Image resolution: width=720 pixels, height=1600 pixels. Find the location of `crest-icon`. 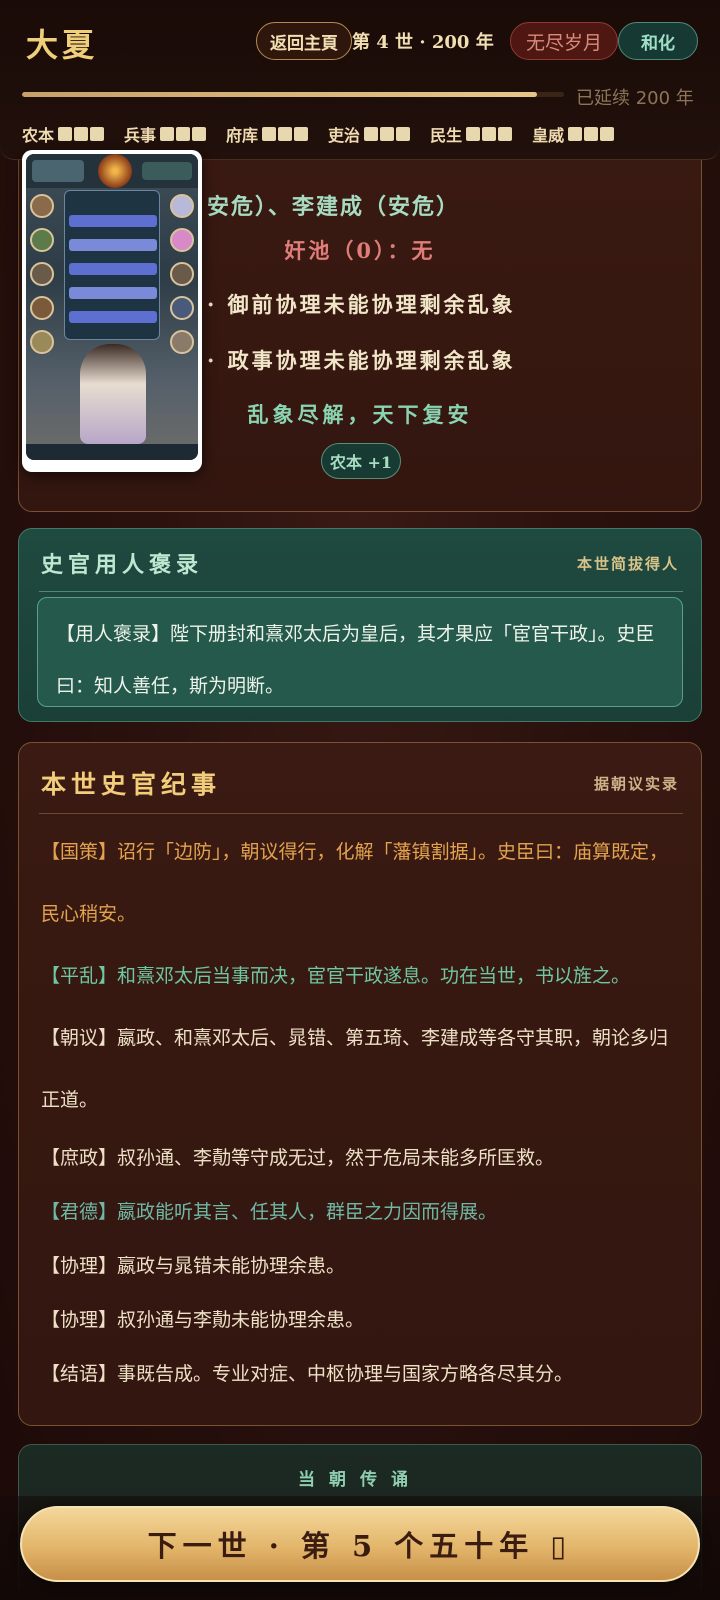

crest-icon is located at coordinates (115, 171).